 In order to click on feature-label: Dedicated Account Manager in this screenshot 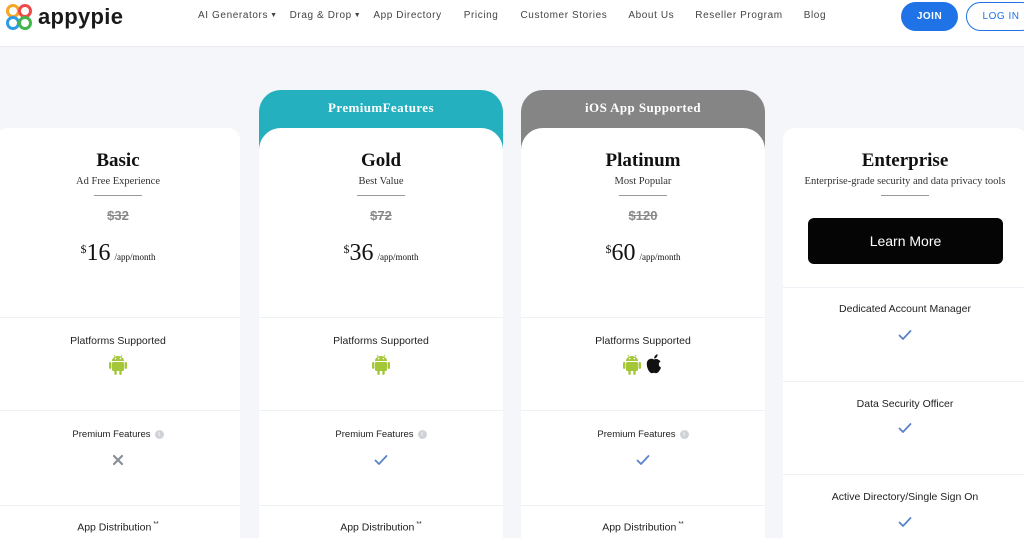, I will do `click(905, 309)`.